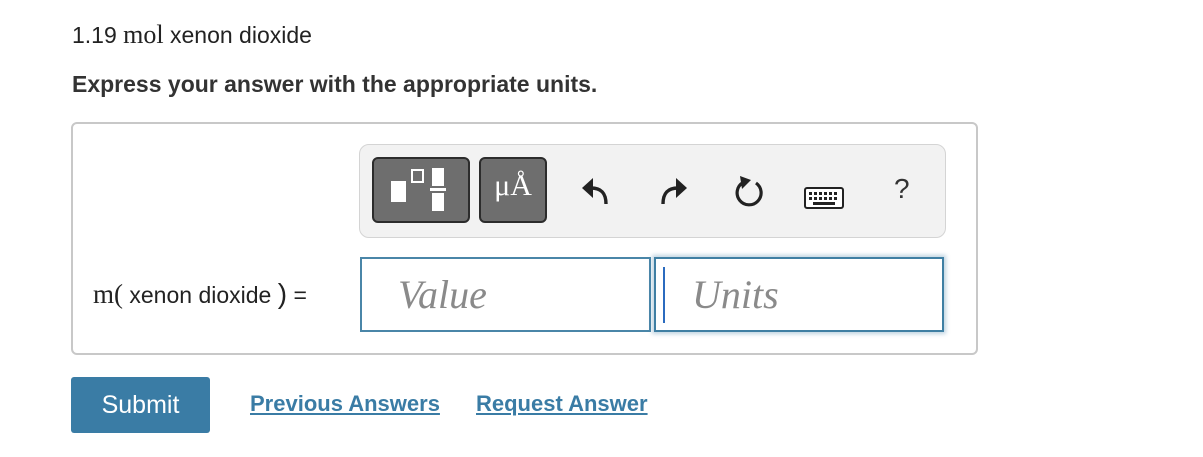 The image size is (1203, 457). I want to click on units-button: μÅ, so click(513, 190).